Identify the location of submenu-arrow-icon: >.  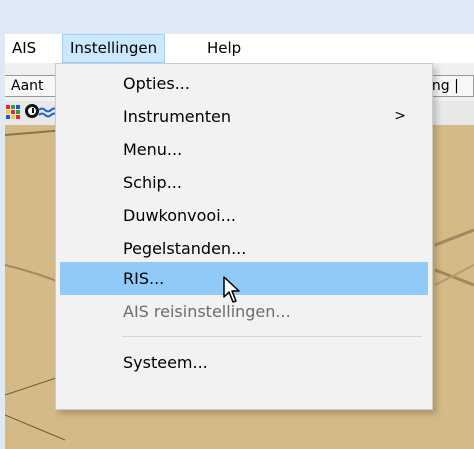
(400, 116).